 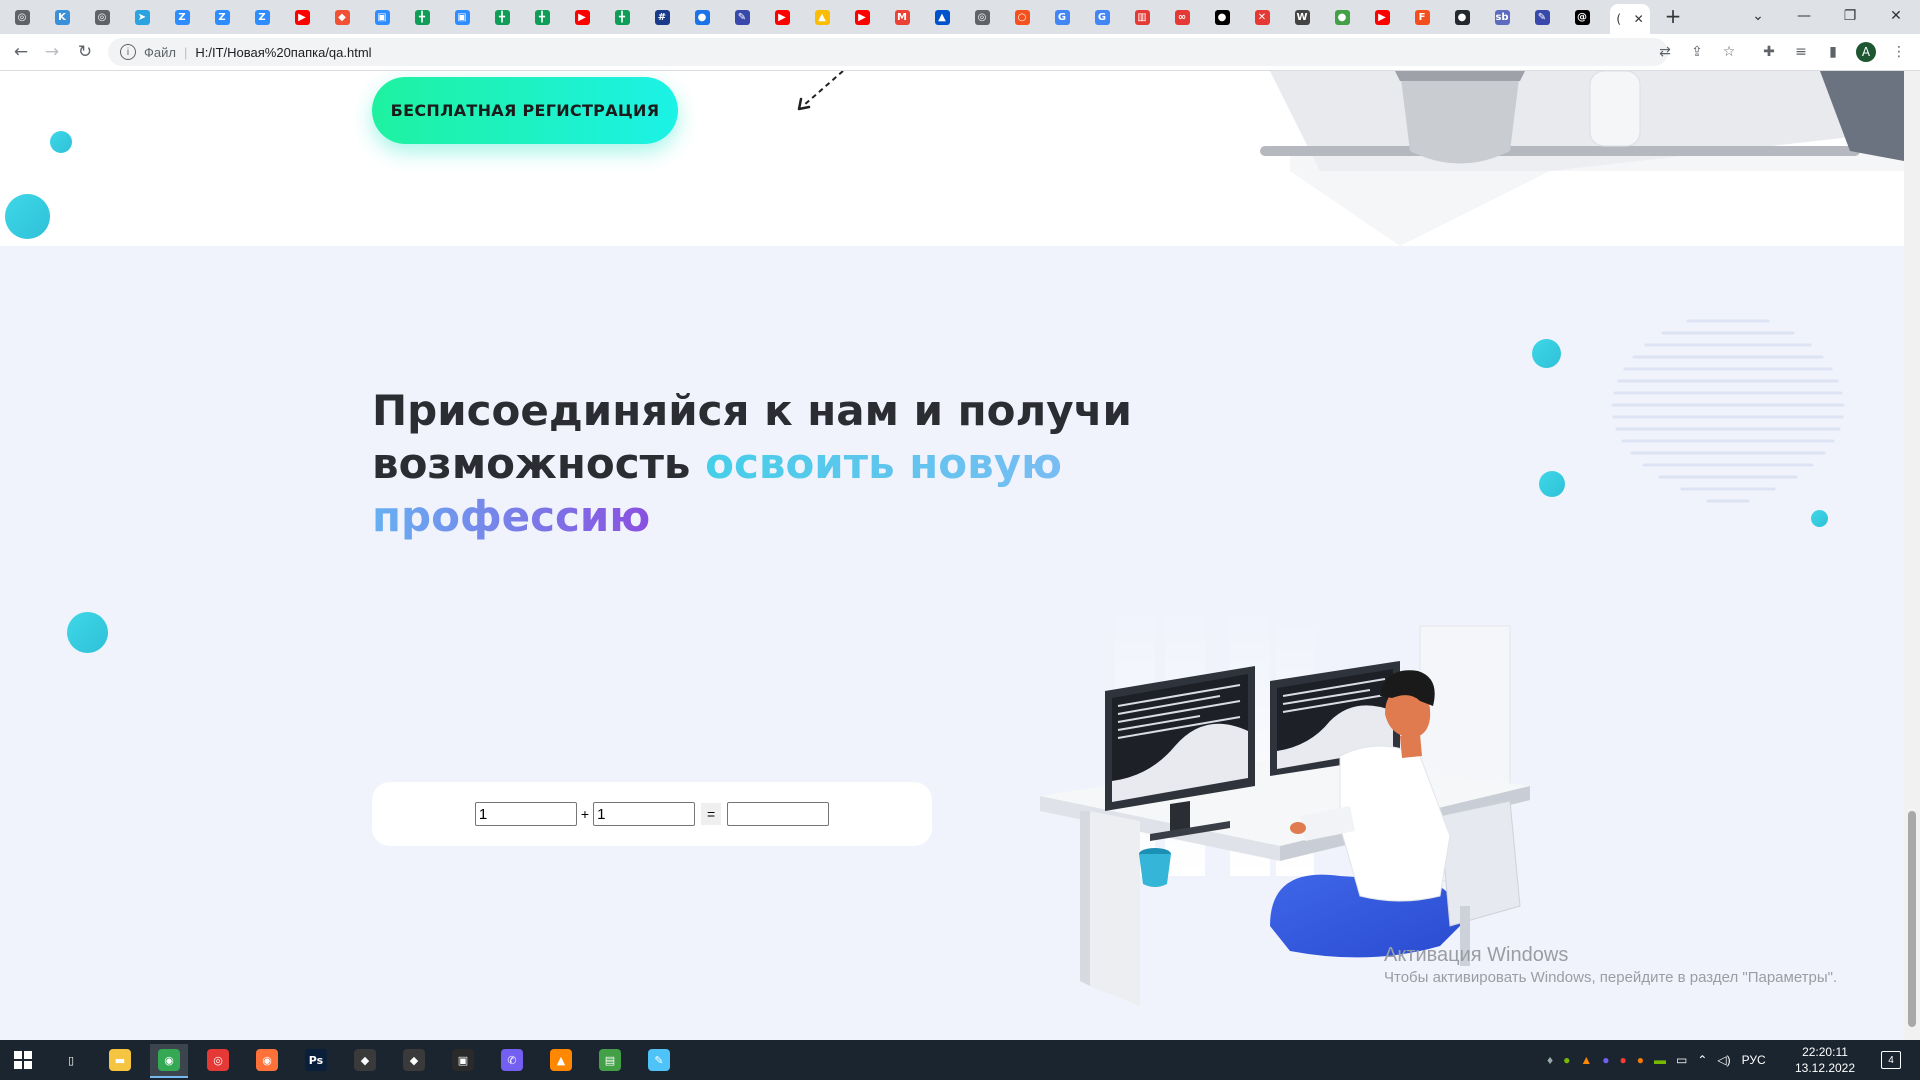 I want to click on network-icon: ▭, so click(x=1681, y=1060).